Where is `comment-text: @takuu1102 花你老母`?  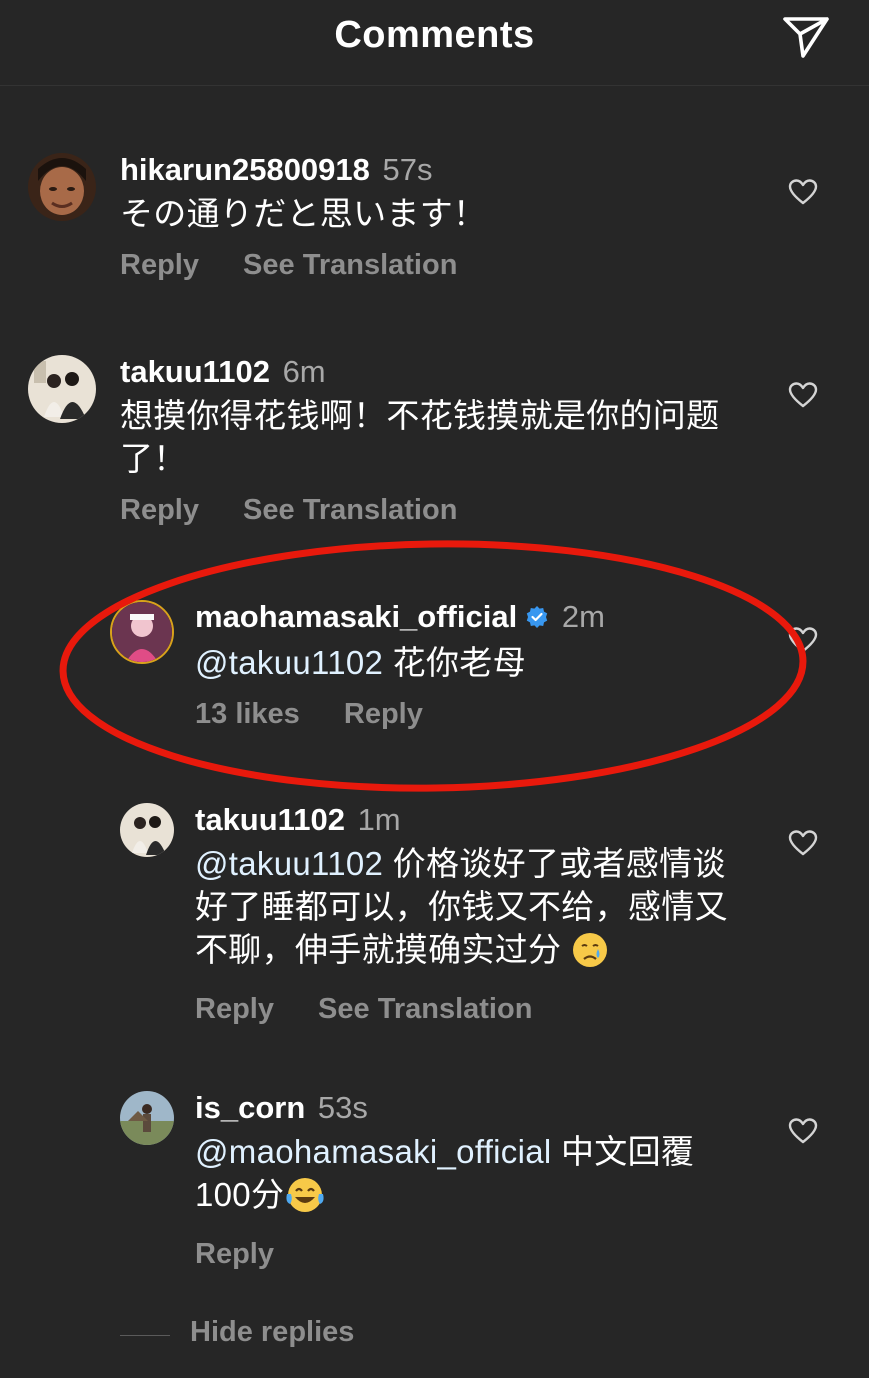
comment-text: @takuu1102 花你老母 is located at coordinates (360, 662).